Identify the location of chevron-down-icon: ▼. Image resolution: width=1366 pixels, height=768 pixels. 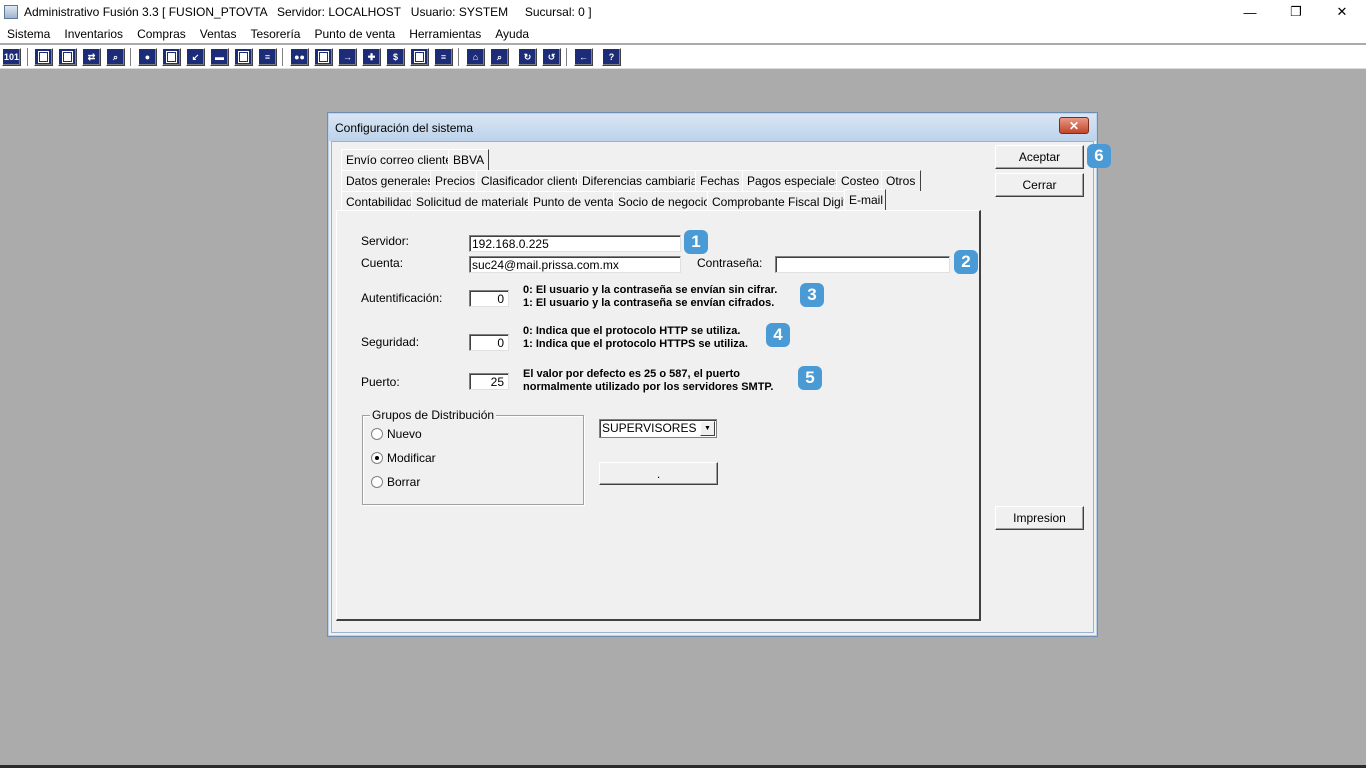
(707, 428).